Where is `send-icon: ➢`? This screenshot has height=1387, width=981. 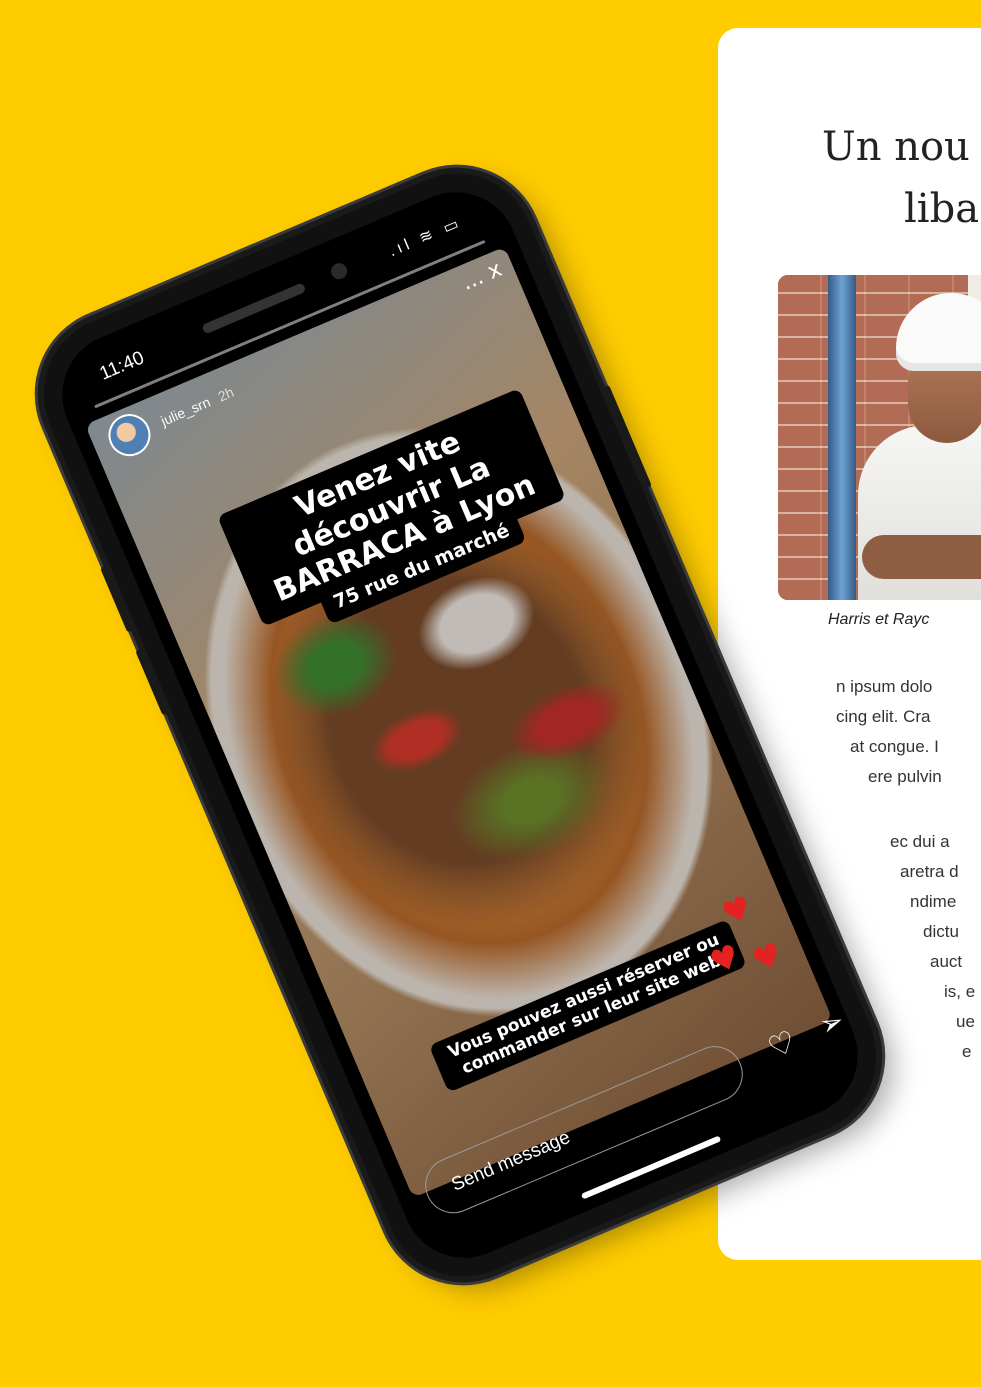 send-icon: ➢ is located at coordinates (831, 1023).